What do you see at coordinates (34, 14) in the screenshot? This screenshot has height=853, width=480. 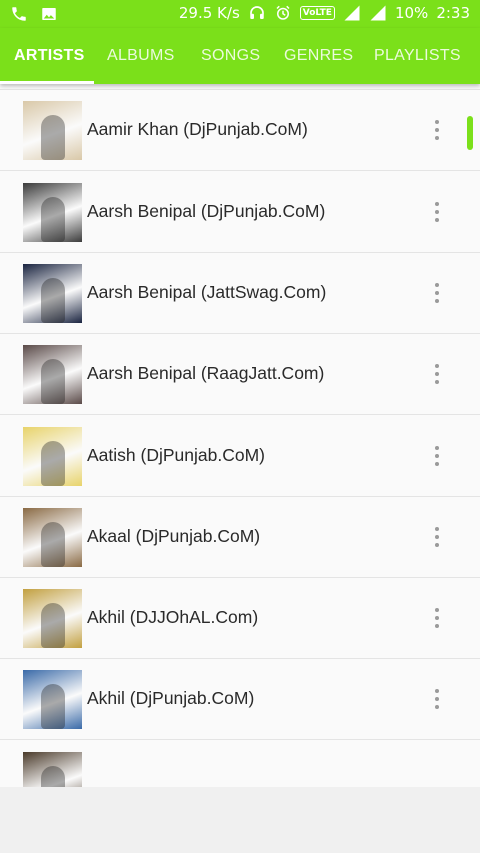 I see `status-left` at bounding box center [34, 14].